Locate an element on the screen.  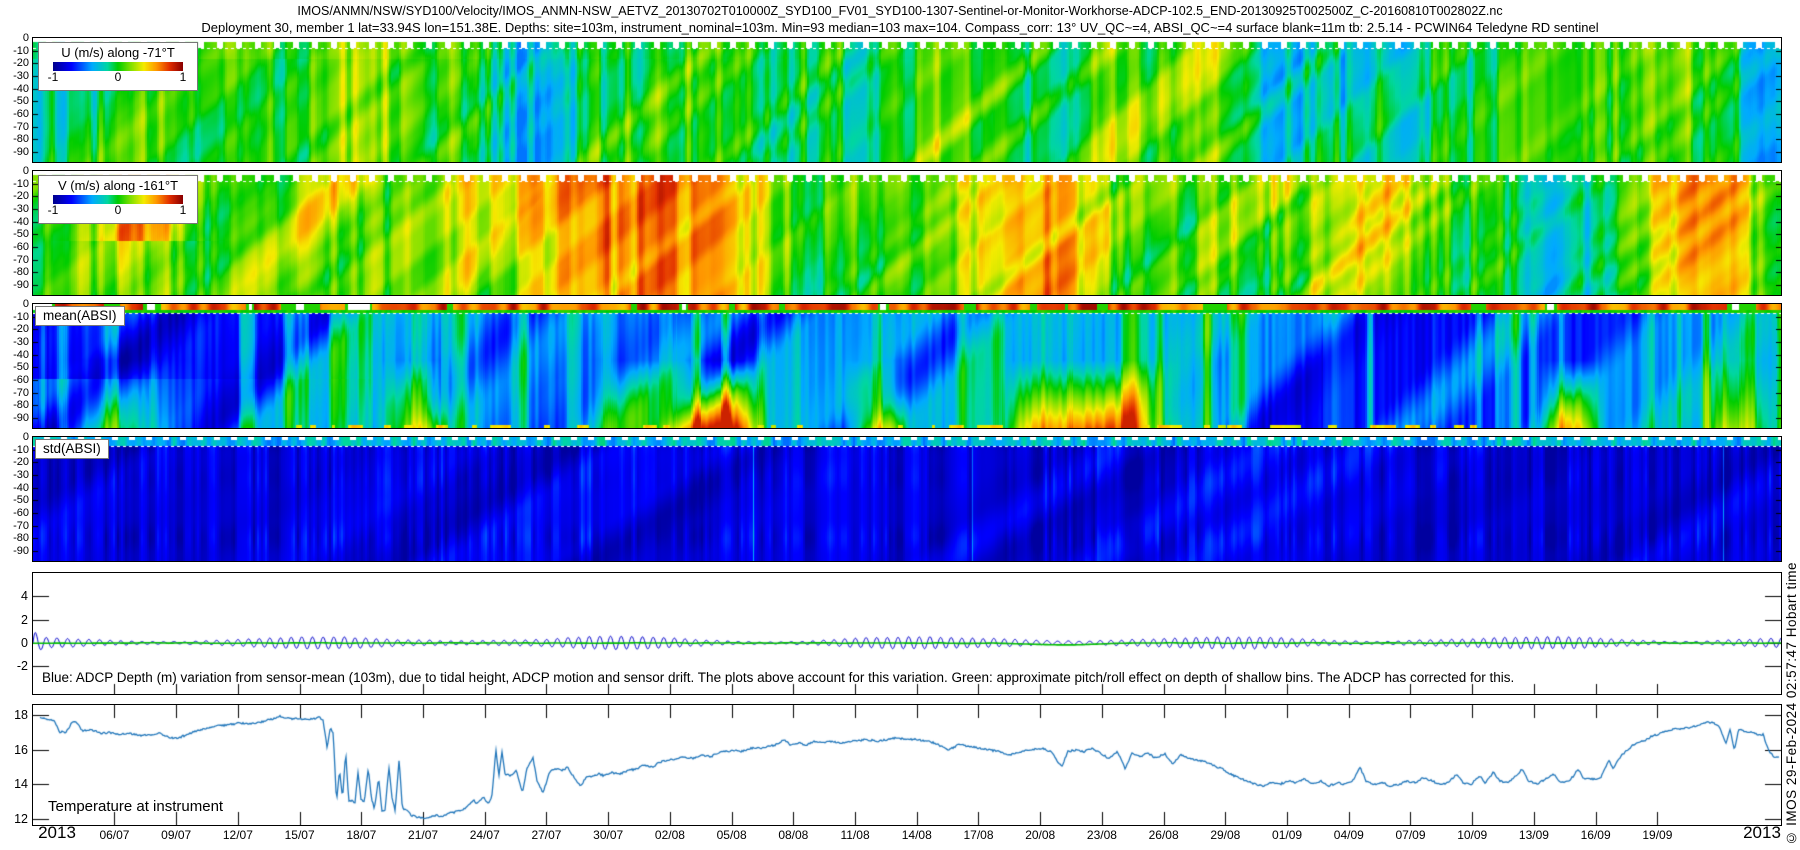
date-tick-label: 20/08 is located at coordinates (1040, 835).